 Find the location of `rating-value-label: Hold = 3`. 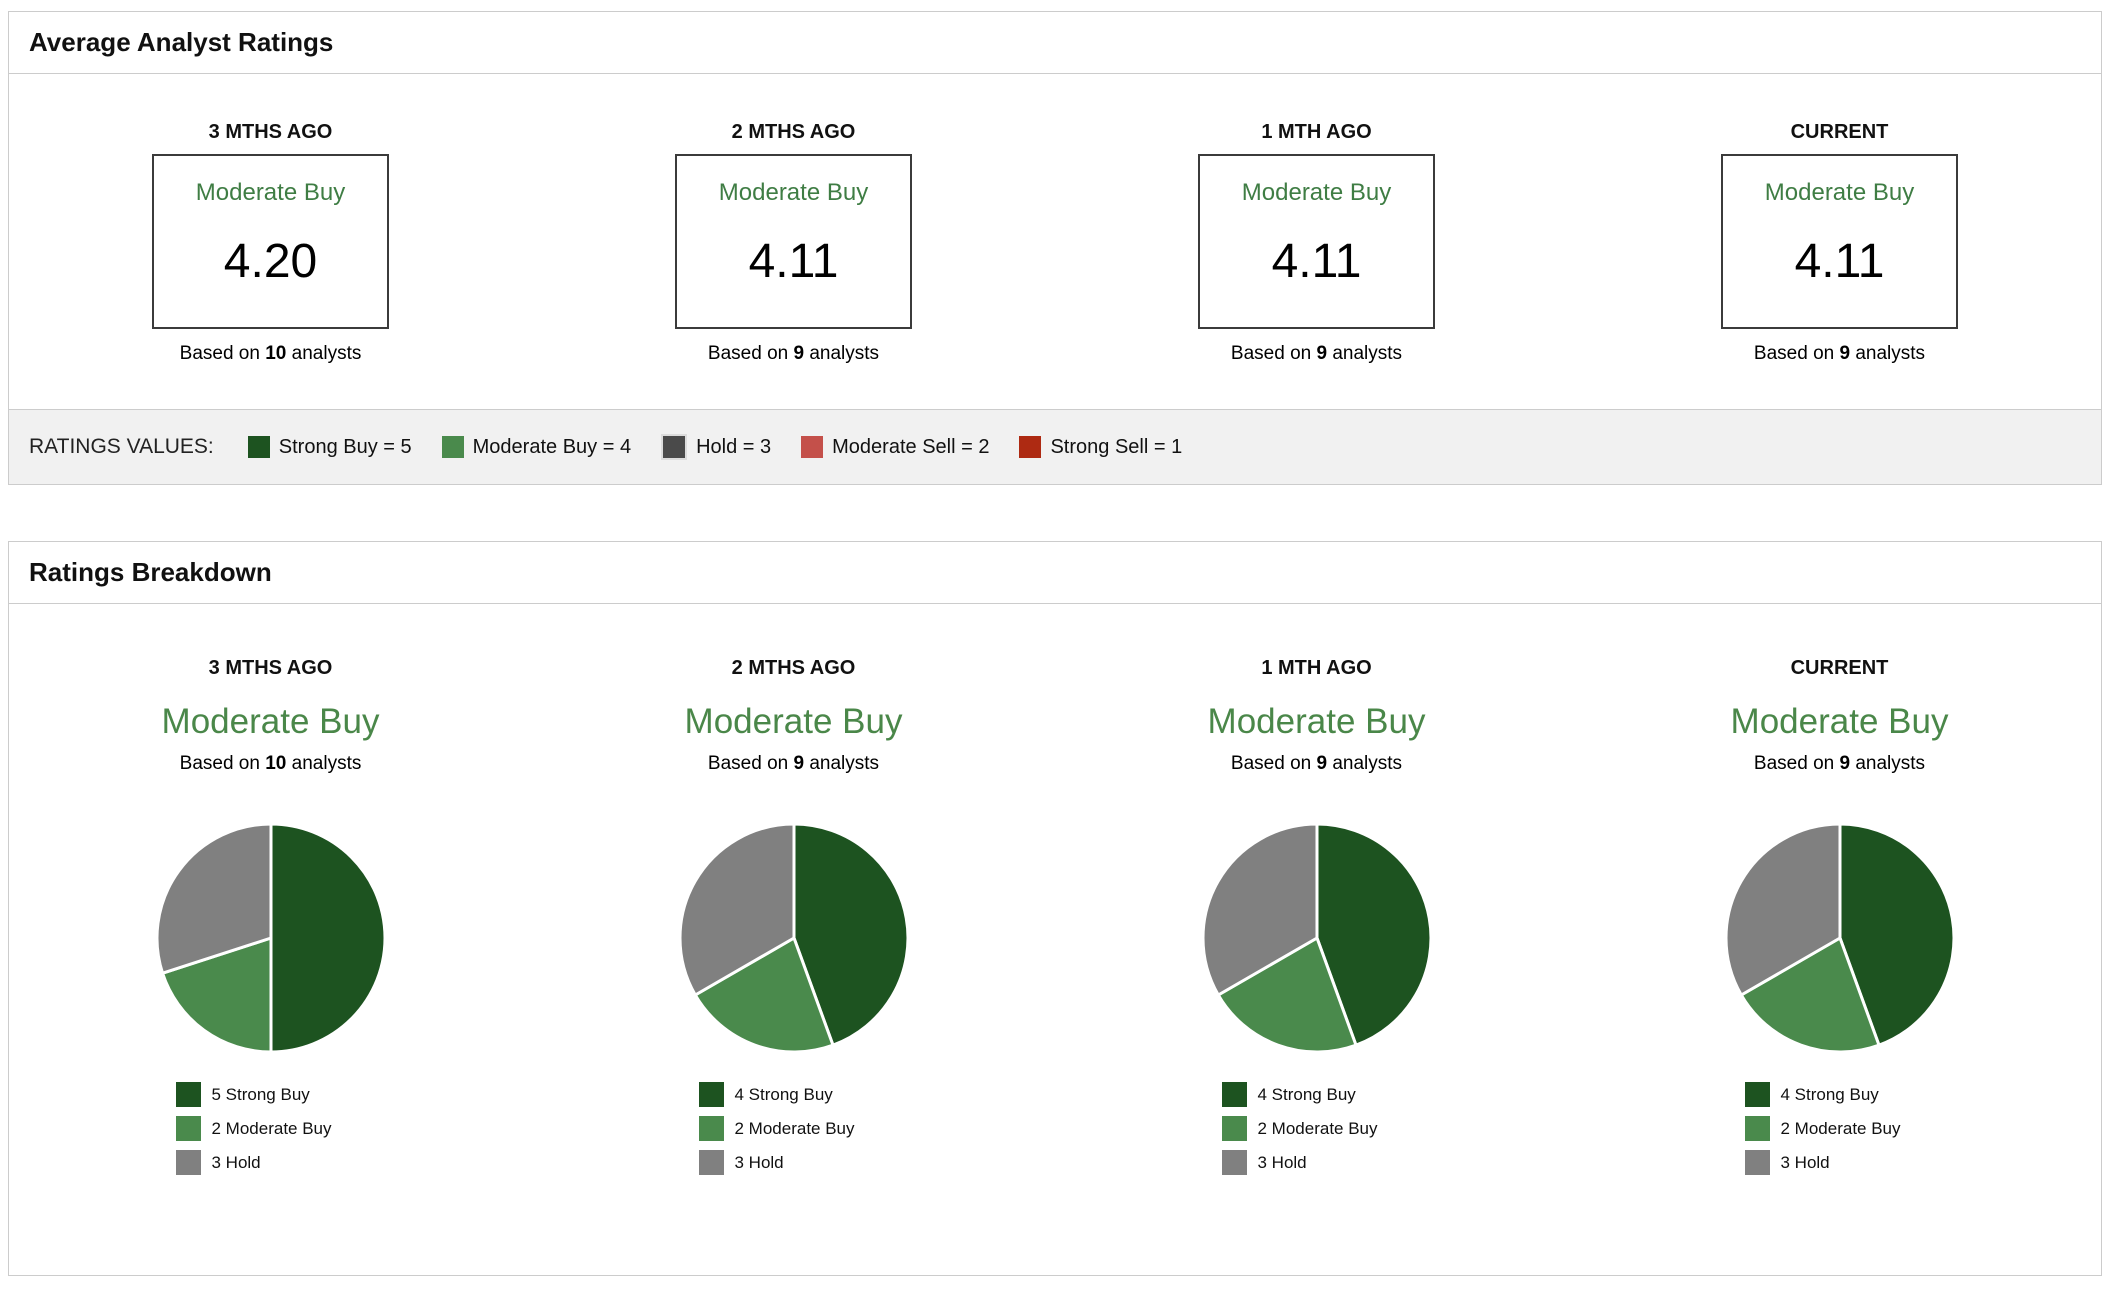

rating-value-label: Hold = 3 is located at coordinates (734, 446).